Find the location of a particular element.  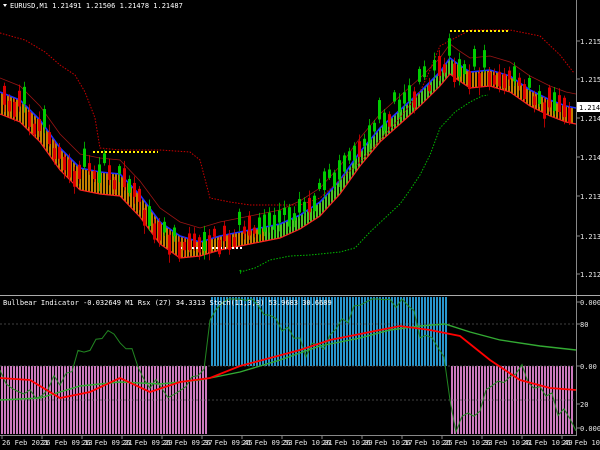

indicator-tick-label: 0.00 is located at coordinates (588, 367).